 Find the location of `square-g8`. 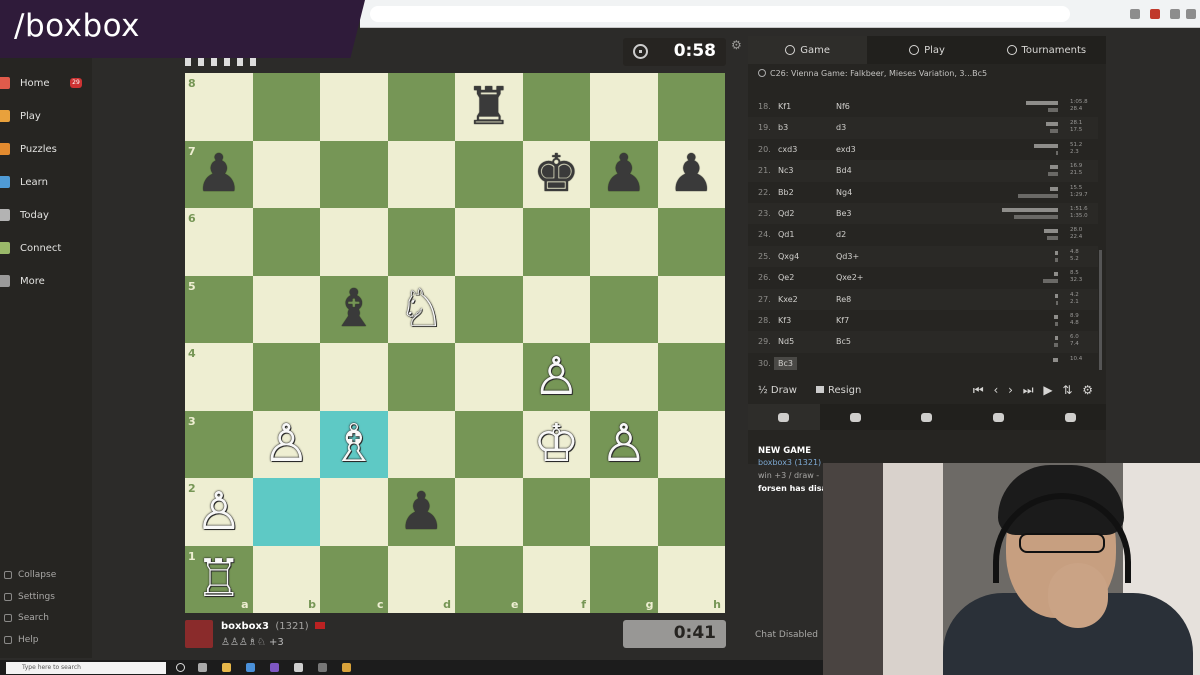

square-g8 is located at coordinates (624, 107).